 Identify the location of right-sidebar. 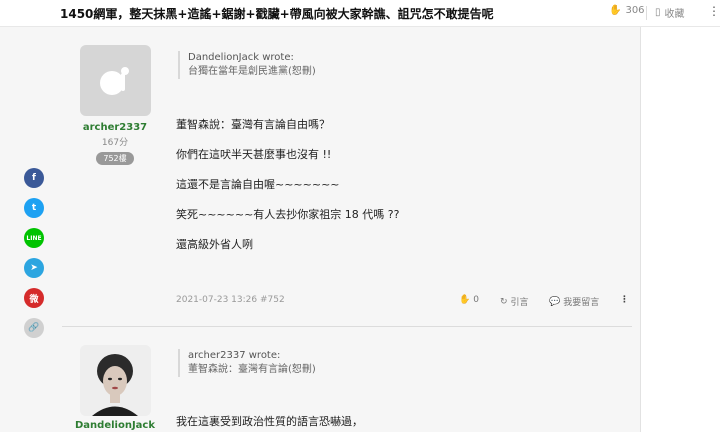
(680, 229).